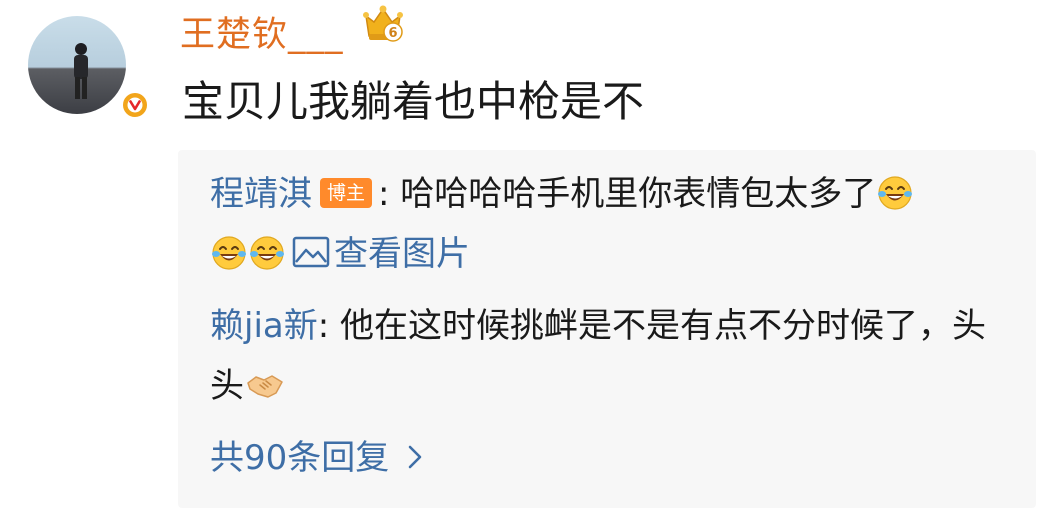  I want to click on blogger-badge: 博主, so click(346, 192).